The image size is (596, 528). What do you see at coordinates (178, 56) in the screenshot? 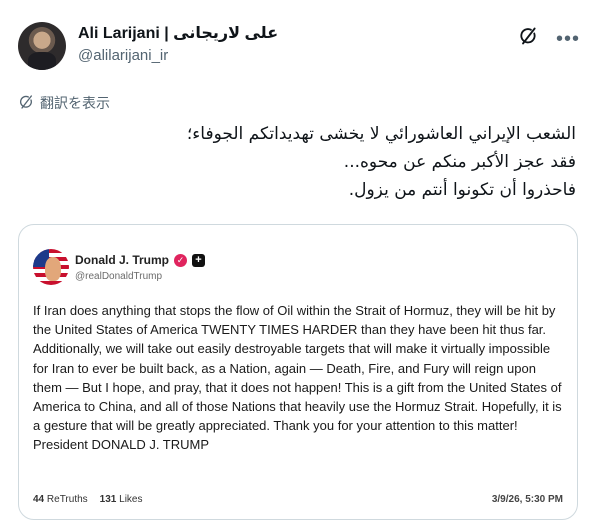
I see `handle: @alilarijani_ir` at bounding box center [178, 56].